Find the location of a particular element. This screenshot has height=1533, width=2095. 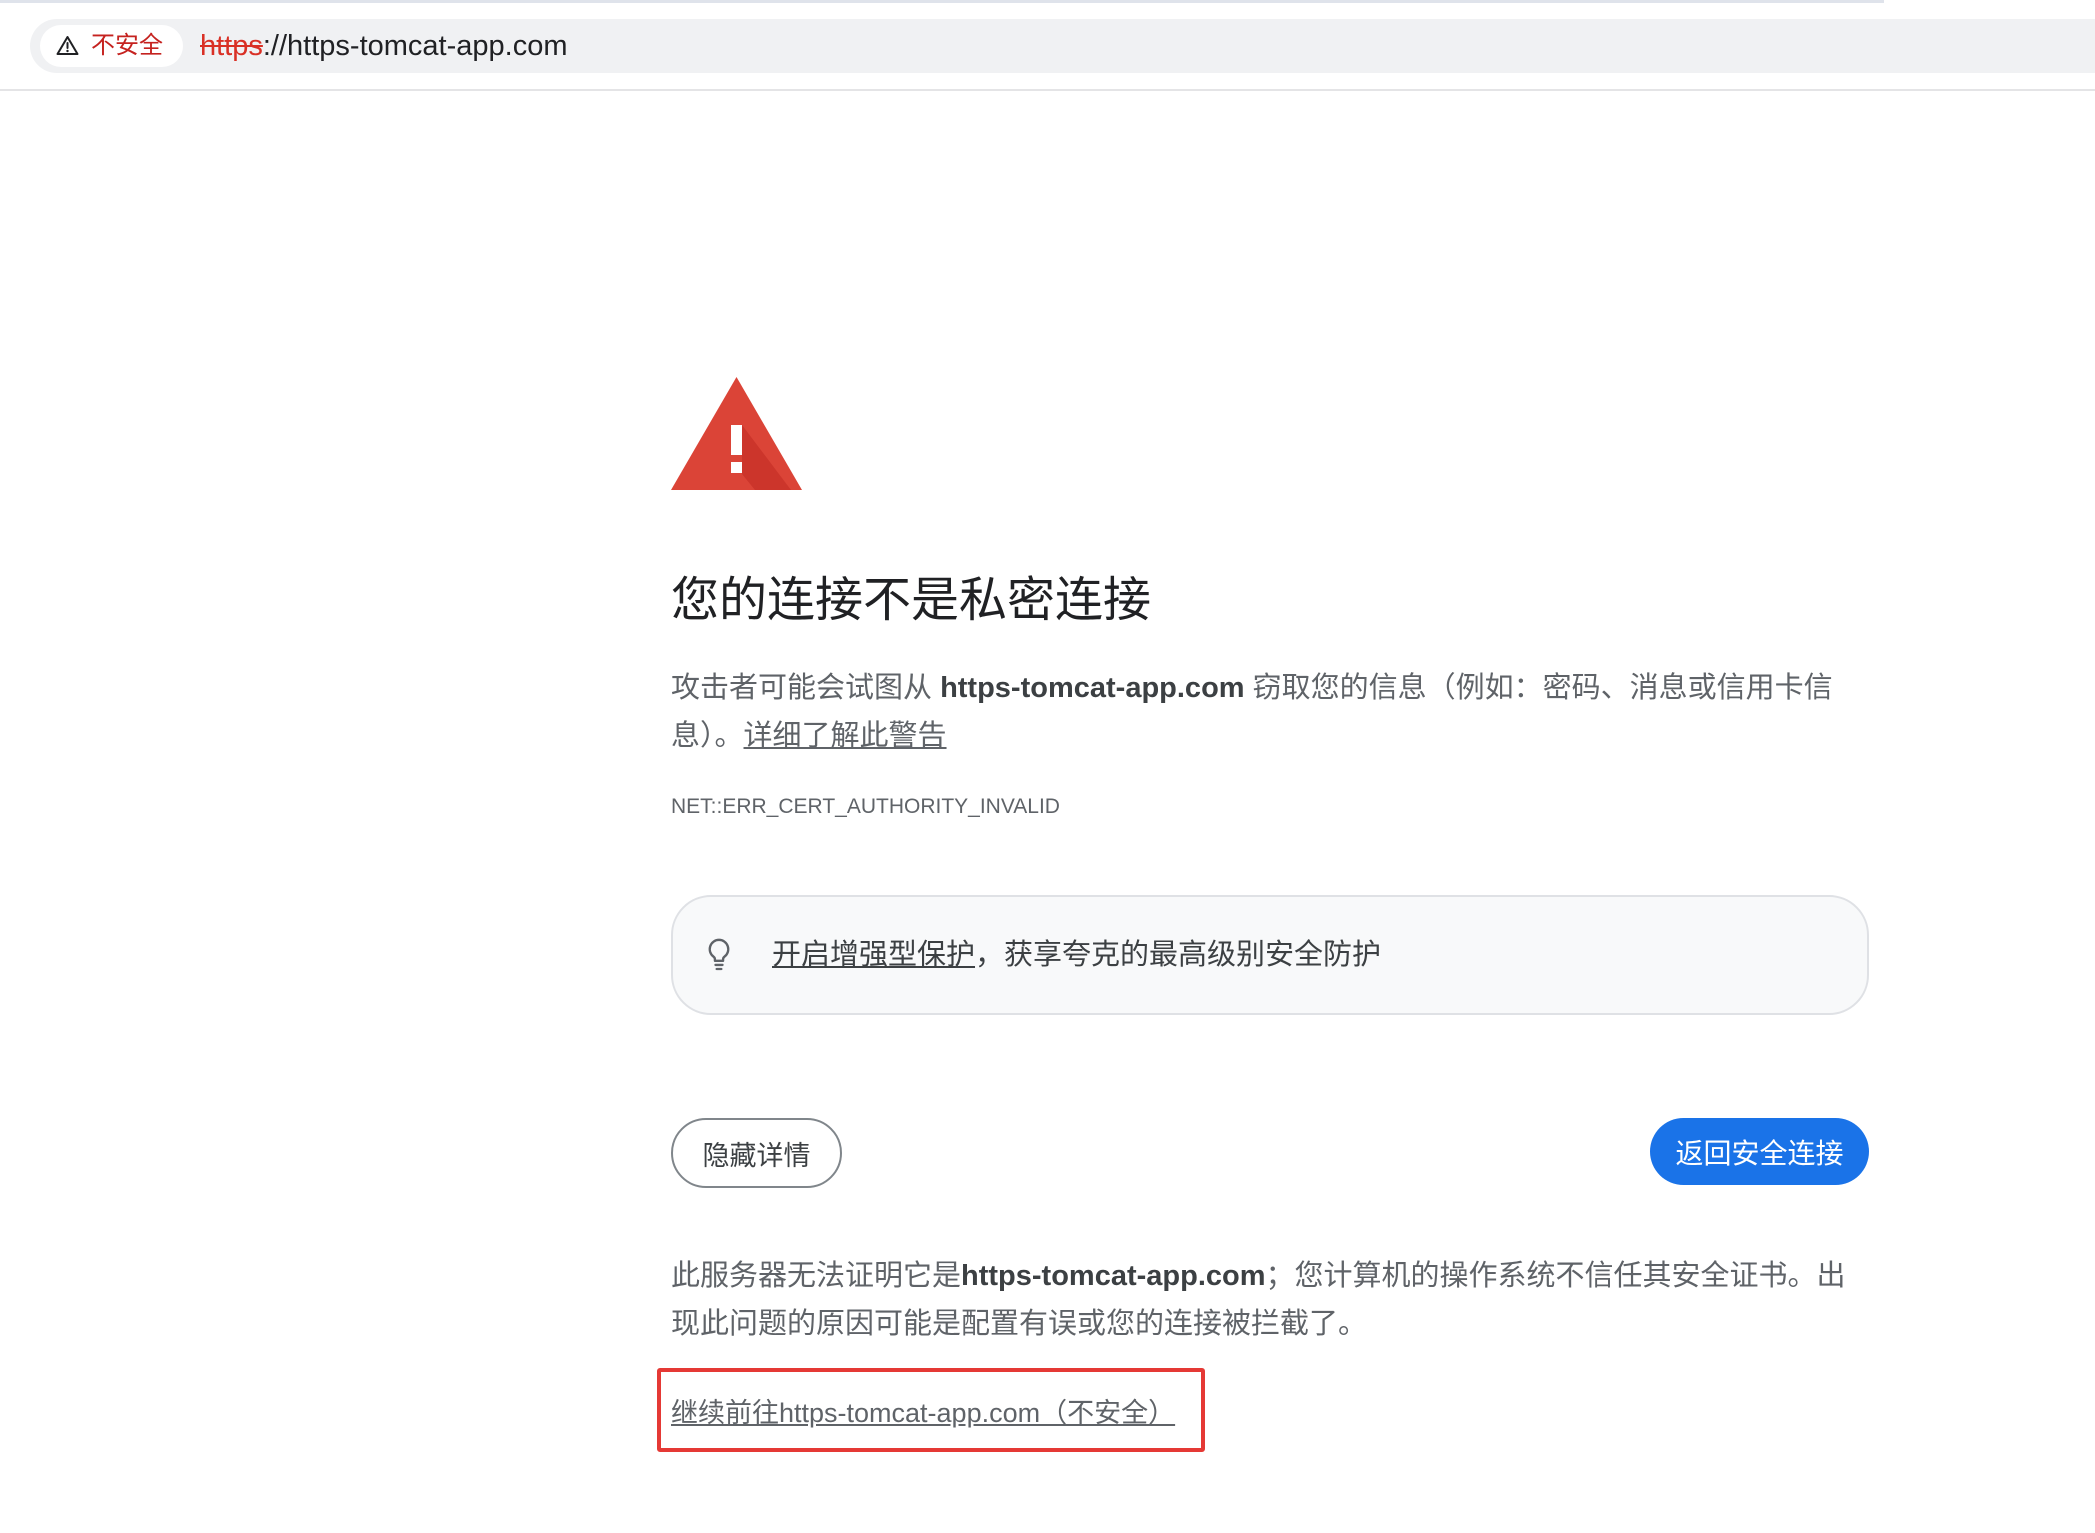

page-title: 您的连接不是私密连接 is located at coordinates (911, 600).